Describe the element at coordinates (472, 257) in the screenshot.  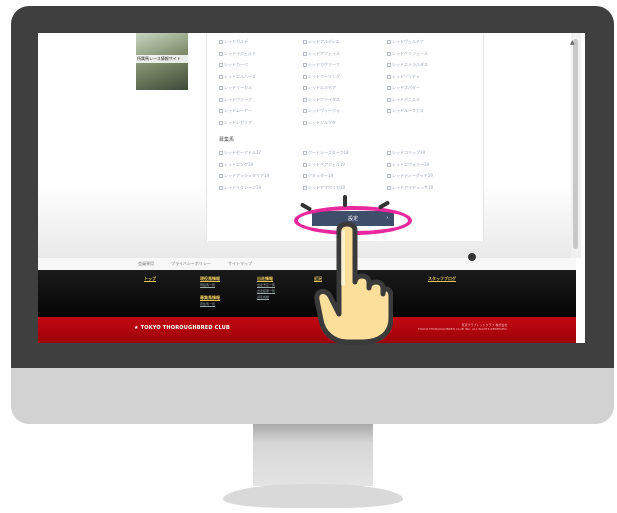
I see `back-to-top-icon` at that location.